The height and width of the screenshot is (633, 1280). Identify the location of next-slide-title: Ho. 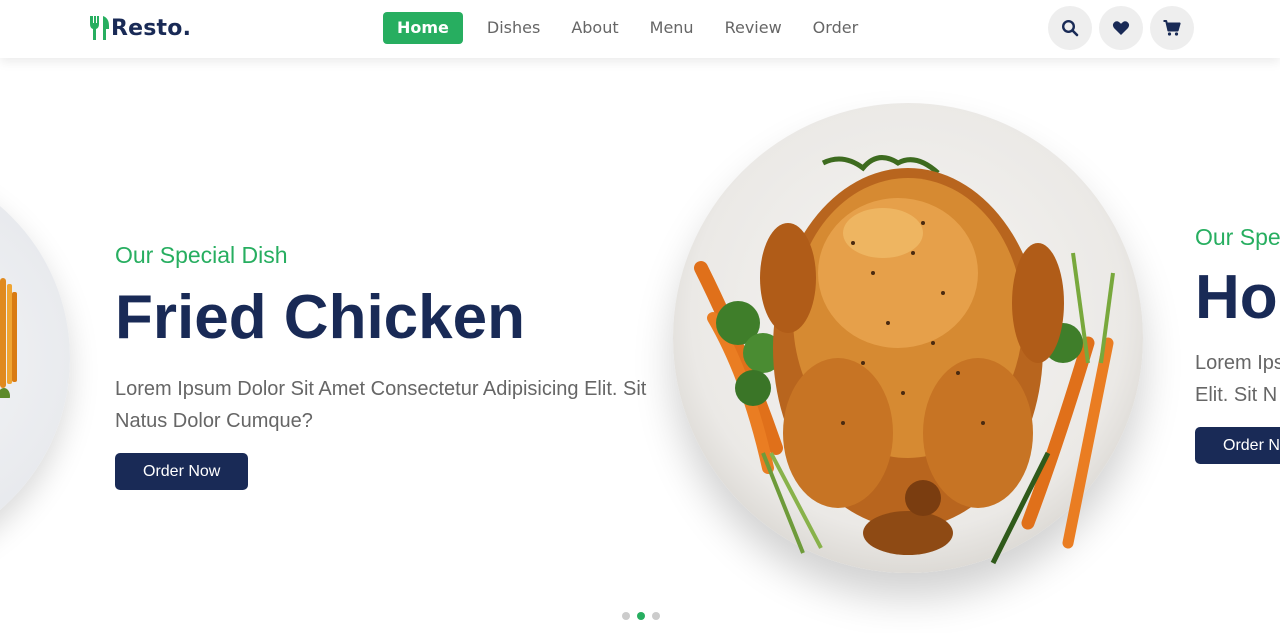
(1236, 297).